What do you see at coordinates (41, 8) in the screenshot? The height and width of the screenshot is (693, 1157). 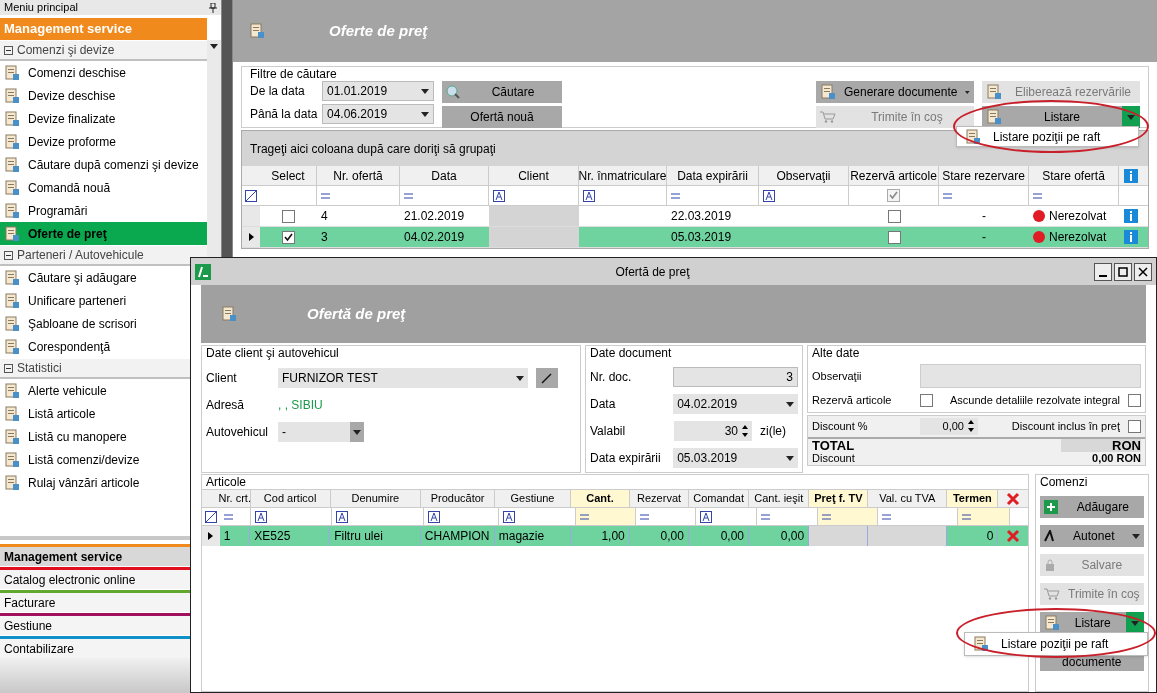 I see `panel-title: Meniu principal` at bounding box center [41, 8].